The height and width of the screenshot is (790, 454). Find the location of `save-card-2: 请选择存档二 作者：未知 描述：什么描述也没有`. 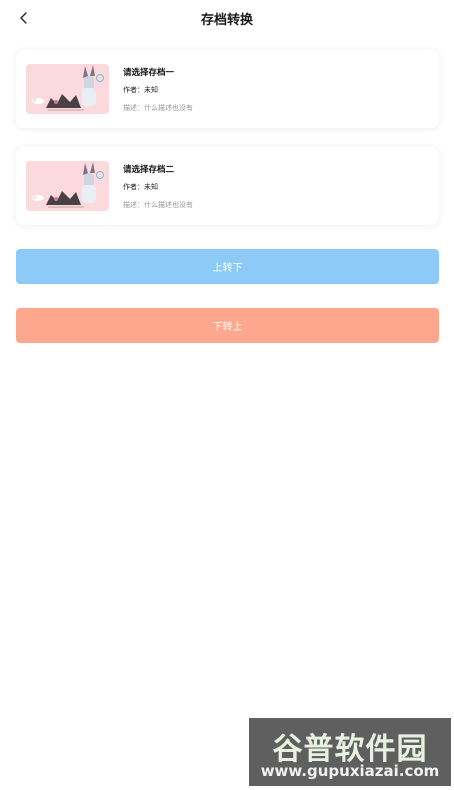

save-card-2: 请选择存档二 作者：未知 描述：什么描述也没有 is located at coordinates (227, 186).